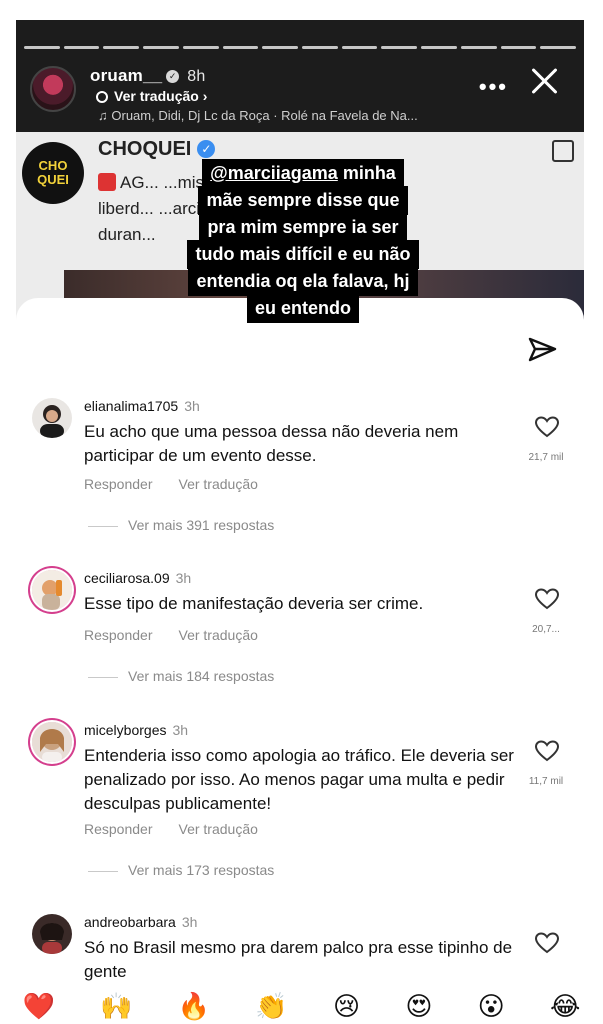 Image resolution: width=603 pixels, height=1024 pixels. What do you see at coordinates (206, 149) in the screenshot?
I see `verified-badge-icon: ✓` at bounding box center [206, 149].